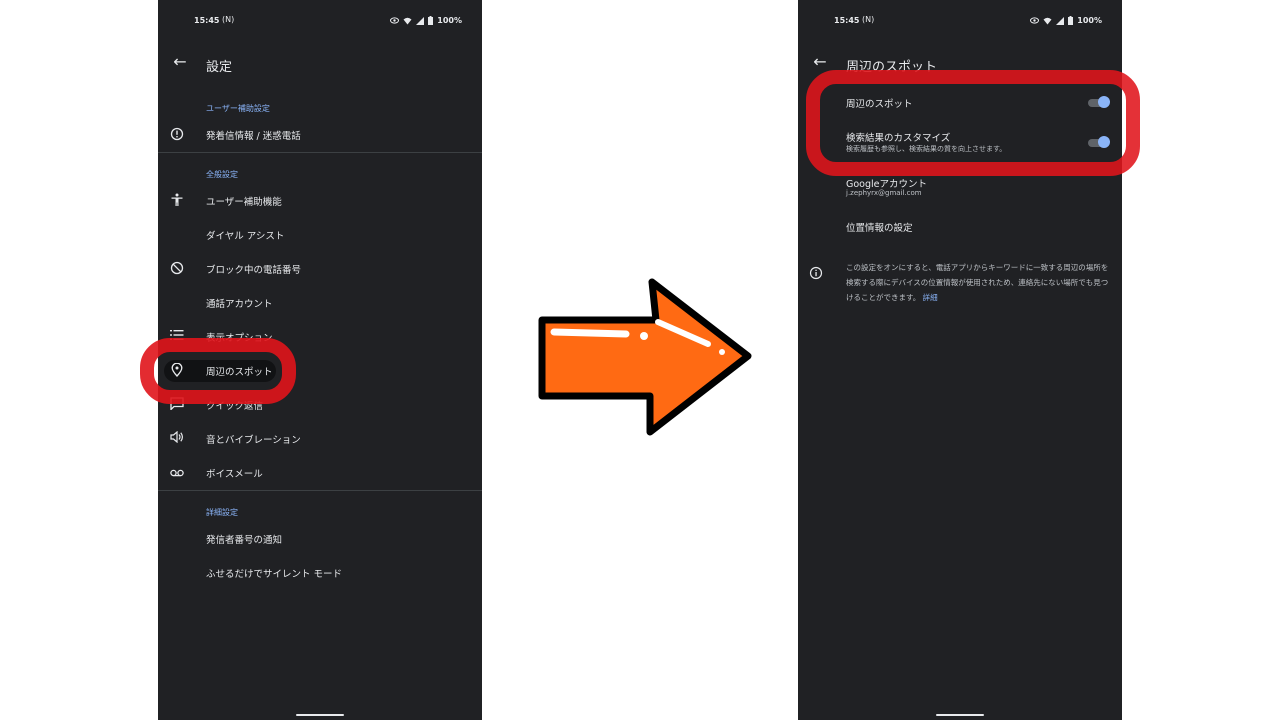 Image resolution: width=1280 pixels, height=720 pixels. I want to click on accessibility-icon, so click(177, 201).